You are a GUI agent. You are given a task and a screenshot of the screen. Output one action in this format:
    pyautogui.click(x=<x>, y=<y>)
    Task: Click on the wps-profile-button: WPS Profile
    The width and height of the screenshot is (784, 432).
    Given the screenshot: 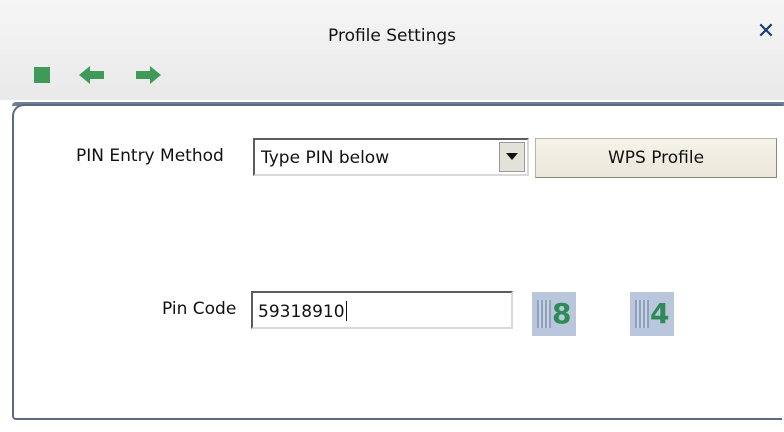 What is the action you would take?
    pyautogui.click(x=656, y=158)
    